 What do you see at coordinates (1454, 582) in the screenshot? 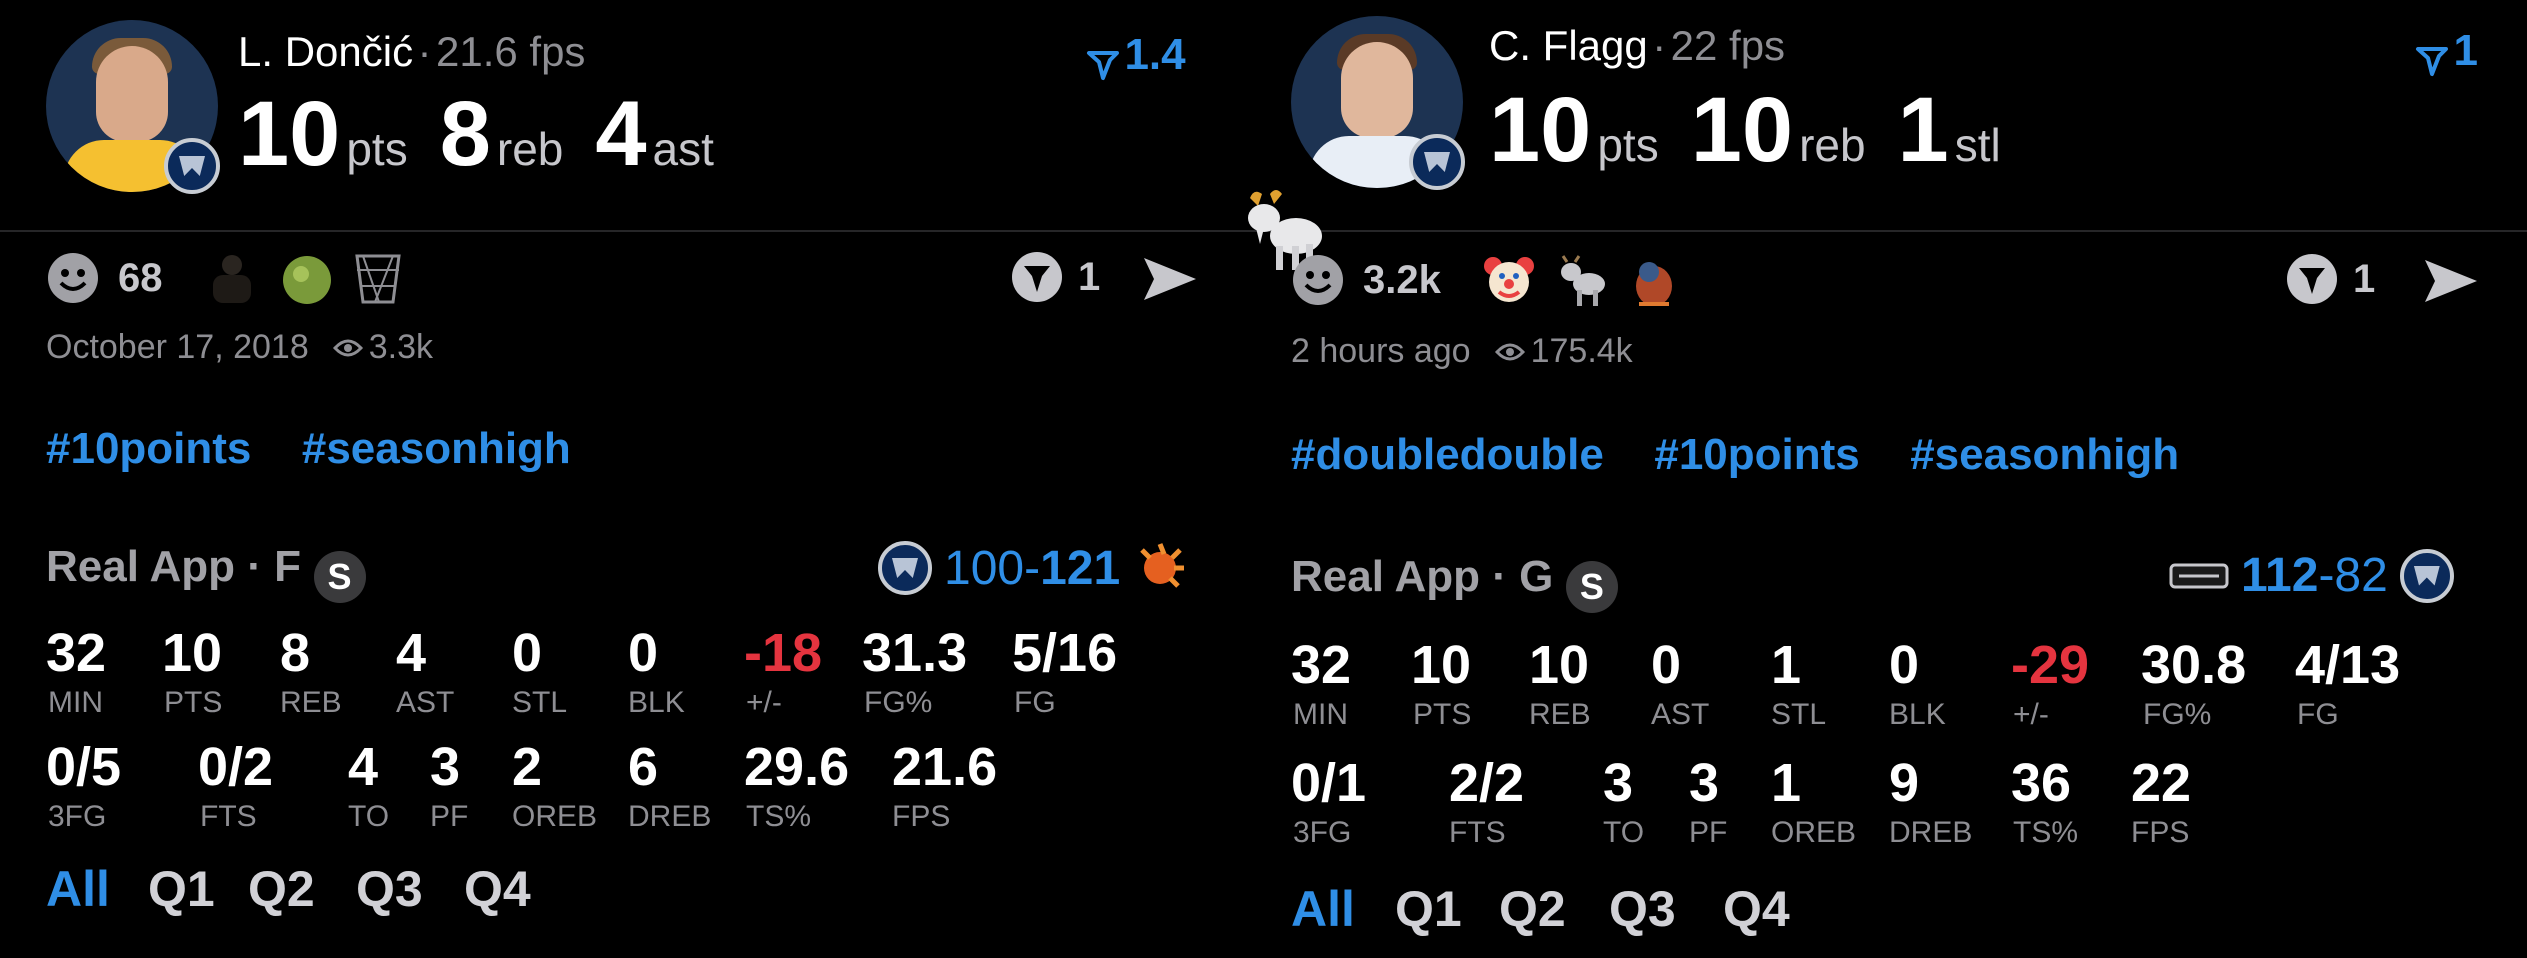
I see `source-label: Real App · G S` at bounding box center [1454, 582].